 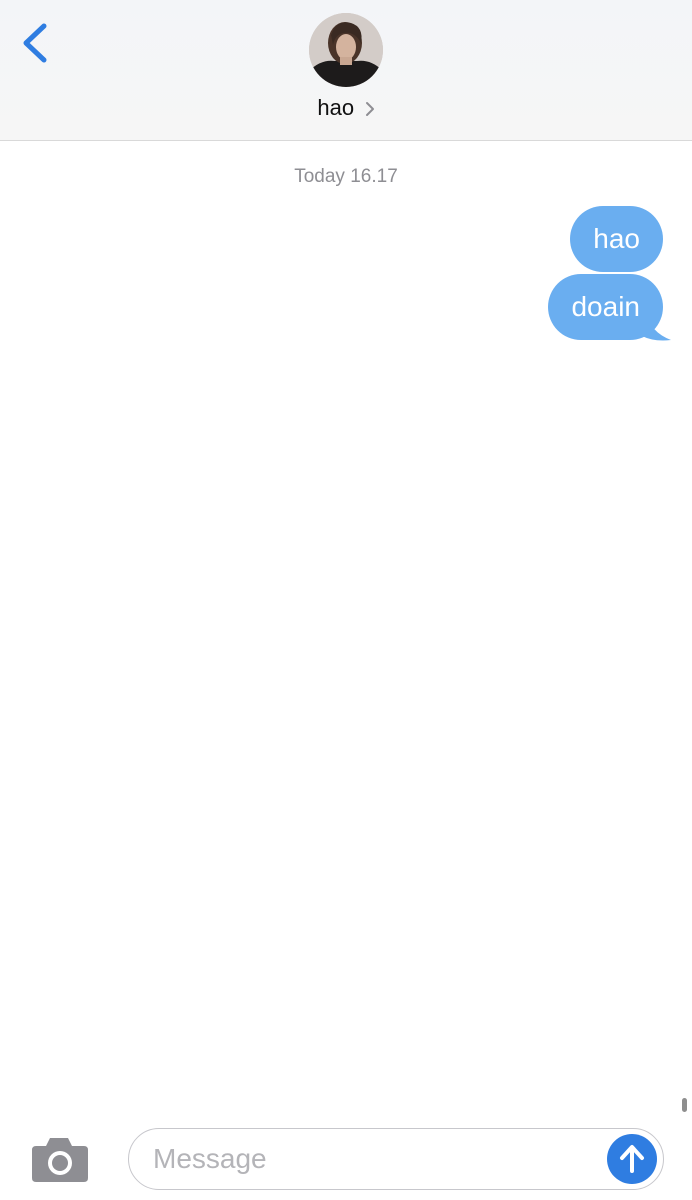 I want to click on camera-icon, so click(x=60, y=1160).